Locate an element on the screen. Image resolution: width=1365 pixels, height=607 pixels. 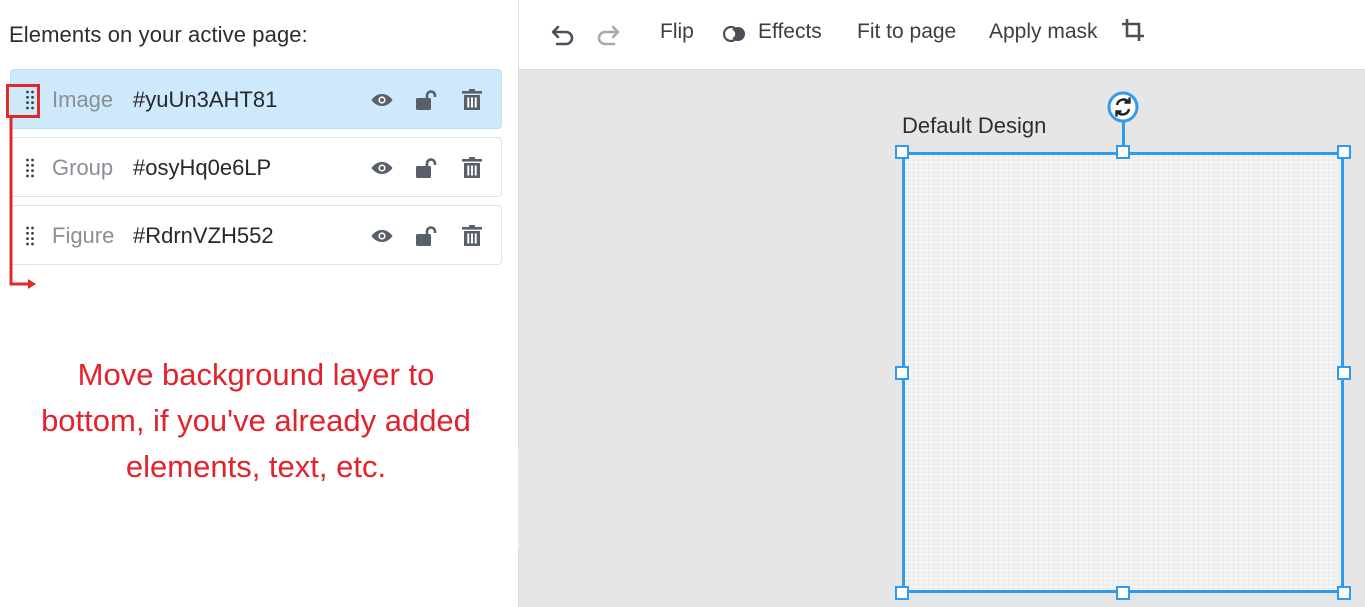
resize-handle-top is located at coordinates (1123, 152).